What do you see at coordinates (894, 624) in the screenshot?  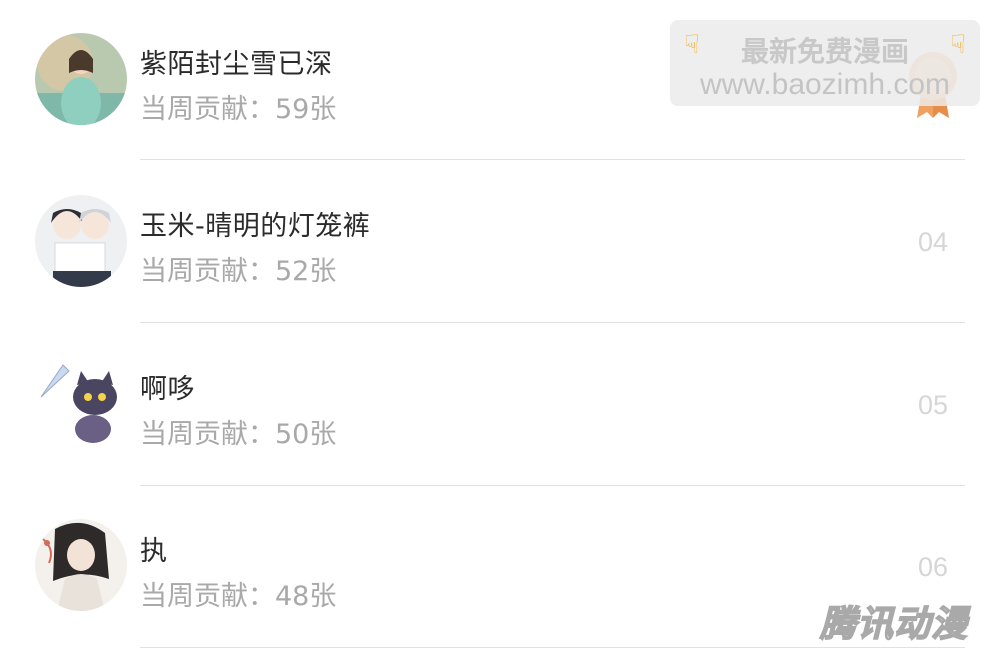 I see `tencent-comic-logo: 腾讯动漫` at bounding box center [894, 624].